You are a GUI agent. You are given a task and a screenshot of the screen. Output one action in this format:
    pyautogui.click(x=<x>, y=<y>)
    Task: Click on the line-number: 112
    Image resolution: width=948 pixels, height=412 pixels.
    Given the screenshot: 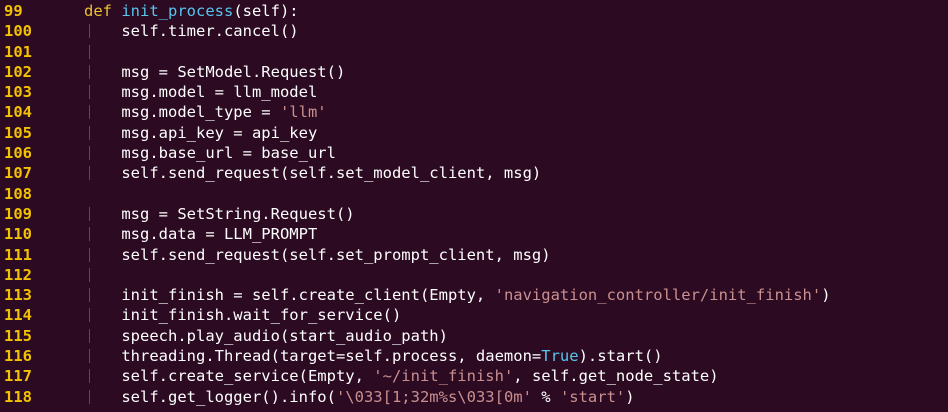 What is the action you would take?
    pyautogui.click(x=18, y=274)
    